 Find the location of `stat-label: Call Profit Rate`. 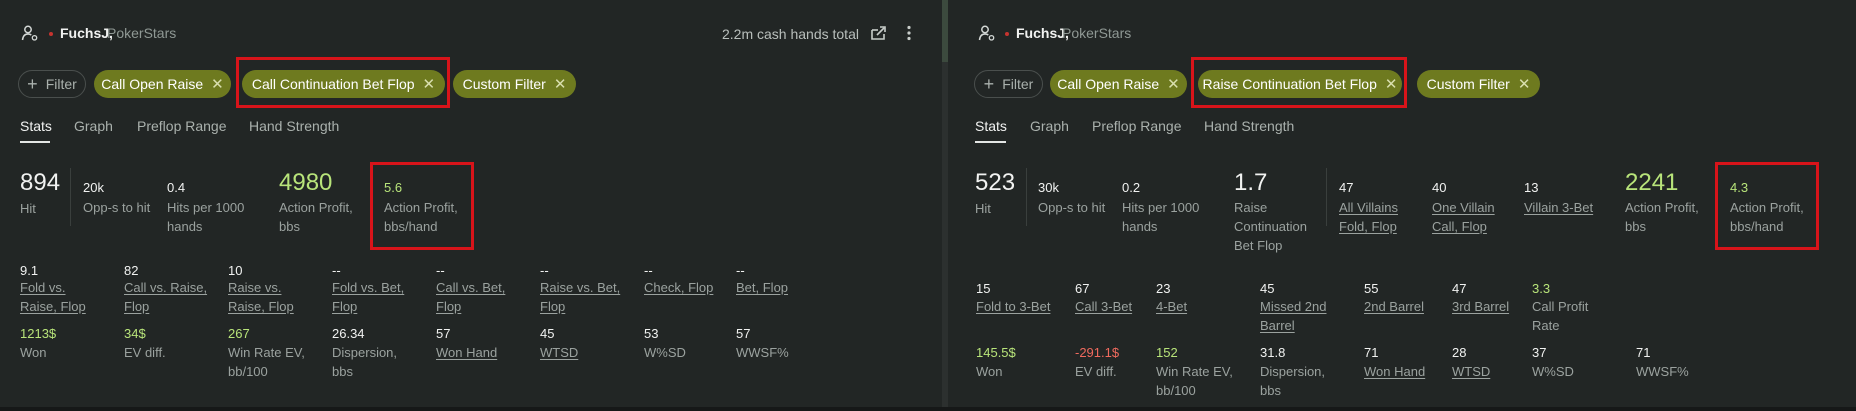

stat-label: Call Profit Rate is located at coordinates (1560, 316).